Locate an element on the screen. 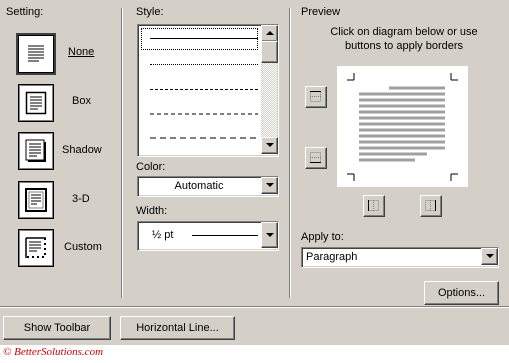  setting-shadow-icon is located at coordinates (35, 150).